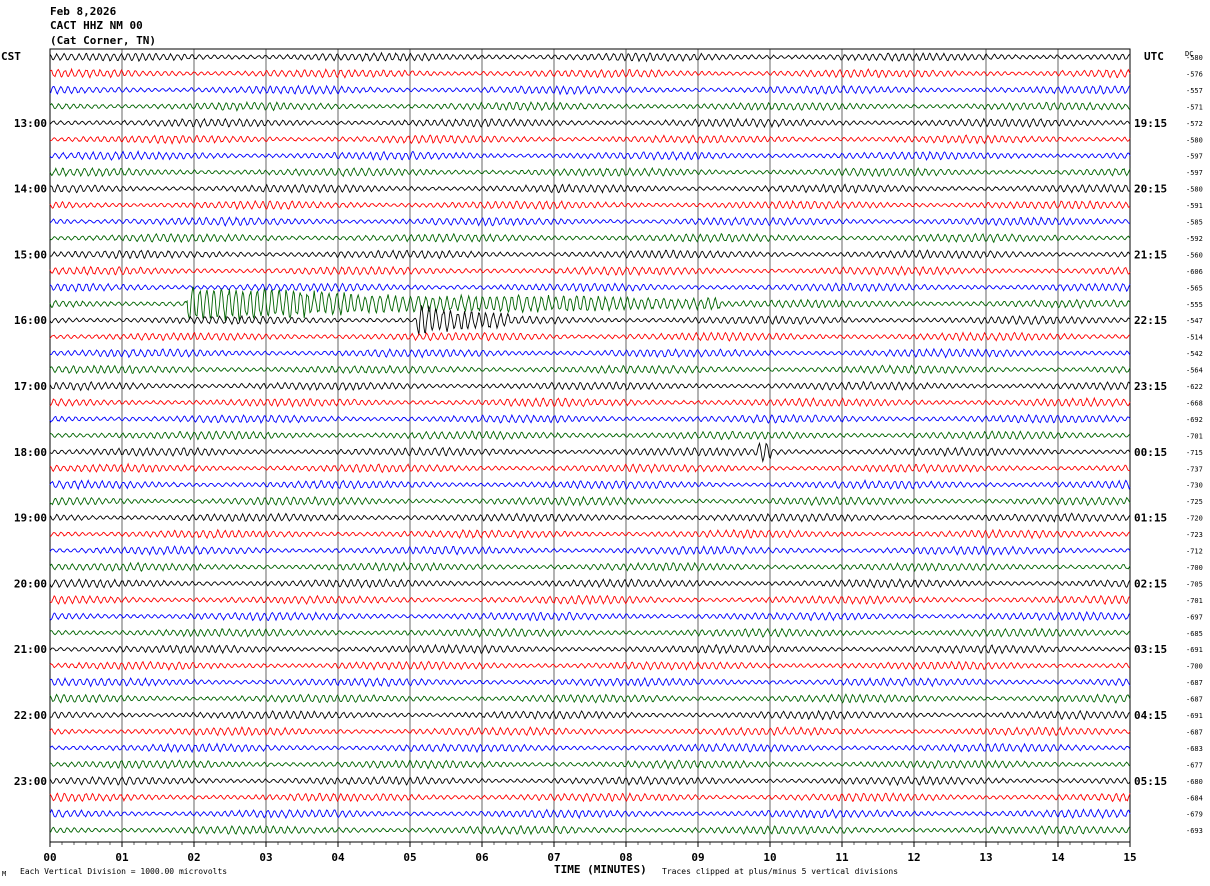 This screenshot has height=886, width=1210. Describe the element at coordinates (1194, 272) in the screenshot. I see `dc-offset-label: -606` at that location.